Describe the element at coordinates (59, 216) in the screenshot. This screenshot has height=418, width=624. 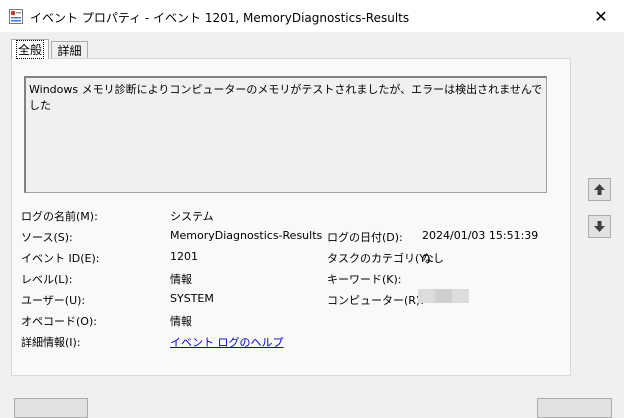
I see `log-name-label: ログの名前(M):` at that location.